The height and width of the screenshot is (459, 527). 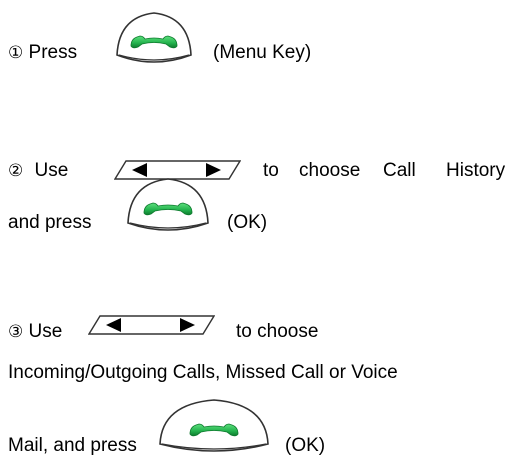 I want to click on step-2-call-text: Call, so click(x=399, y=170).